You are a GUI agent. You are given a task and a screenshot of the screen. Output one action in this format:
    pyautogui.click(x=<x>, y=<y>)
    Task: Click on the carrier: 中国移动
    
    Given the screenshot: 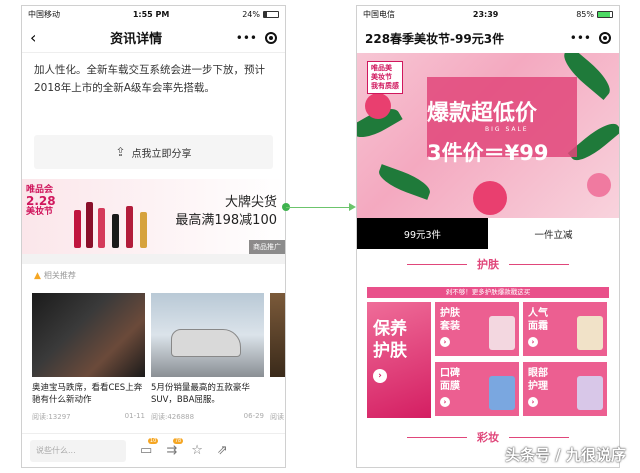 What is the action you would take?
    pyautogui.click(x=44, y=14)
    